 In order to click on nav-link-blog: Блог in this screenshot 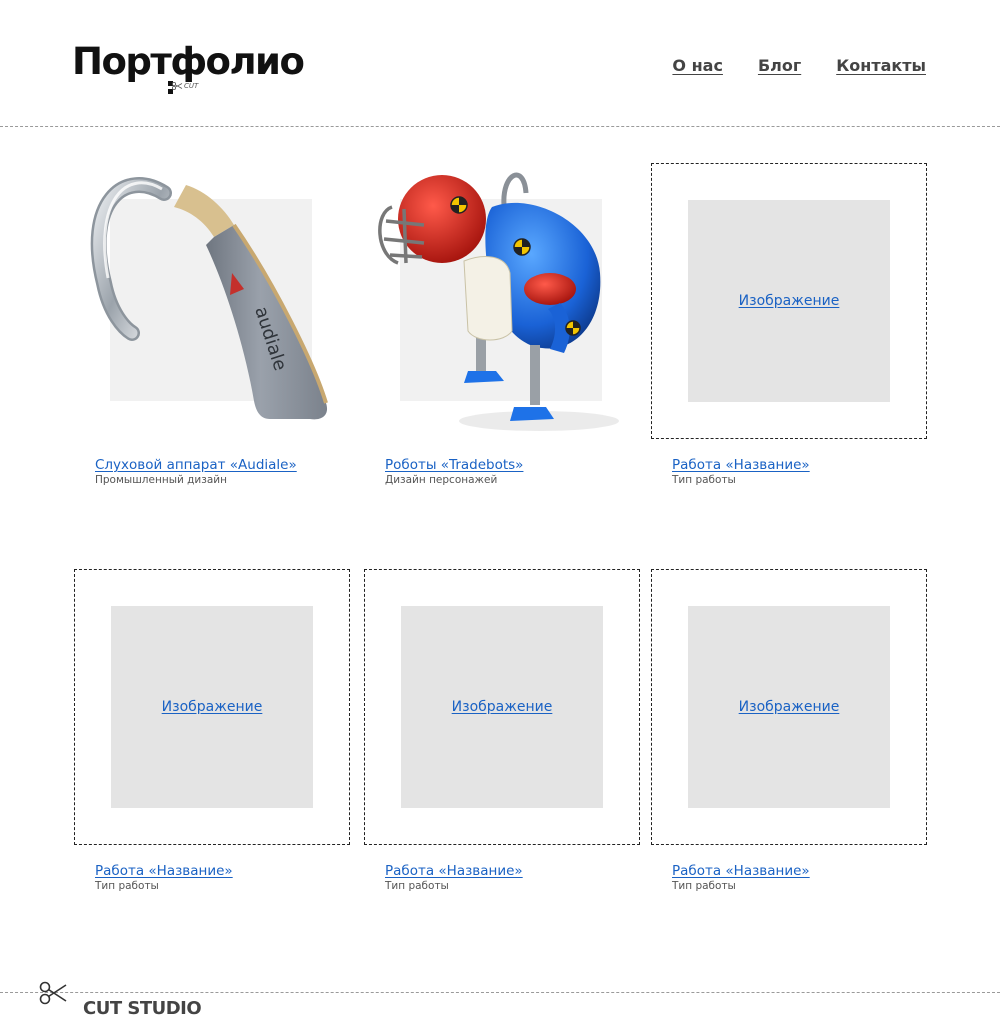, I will do `click(779, 65)`.